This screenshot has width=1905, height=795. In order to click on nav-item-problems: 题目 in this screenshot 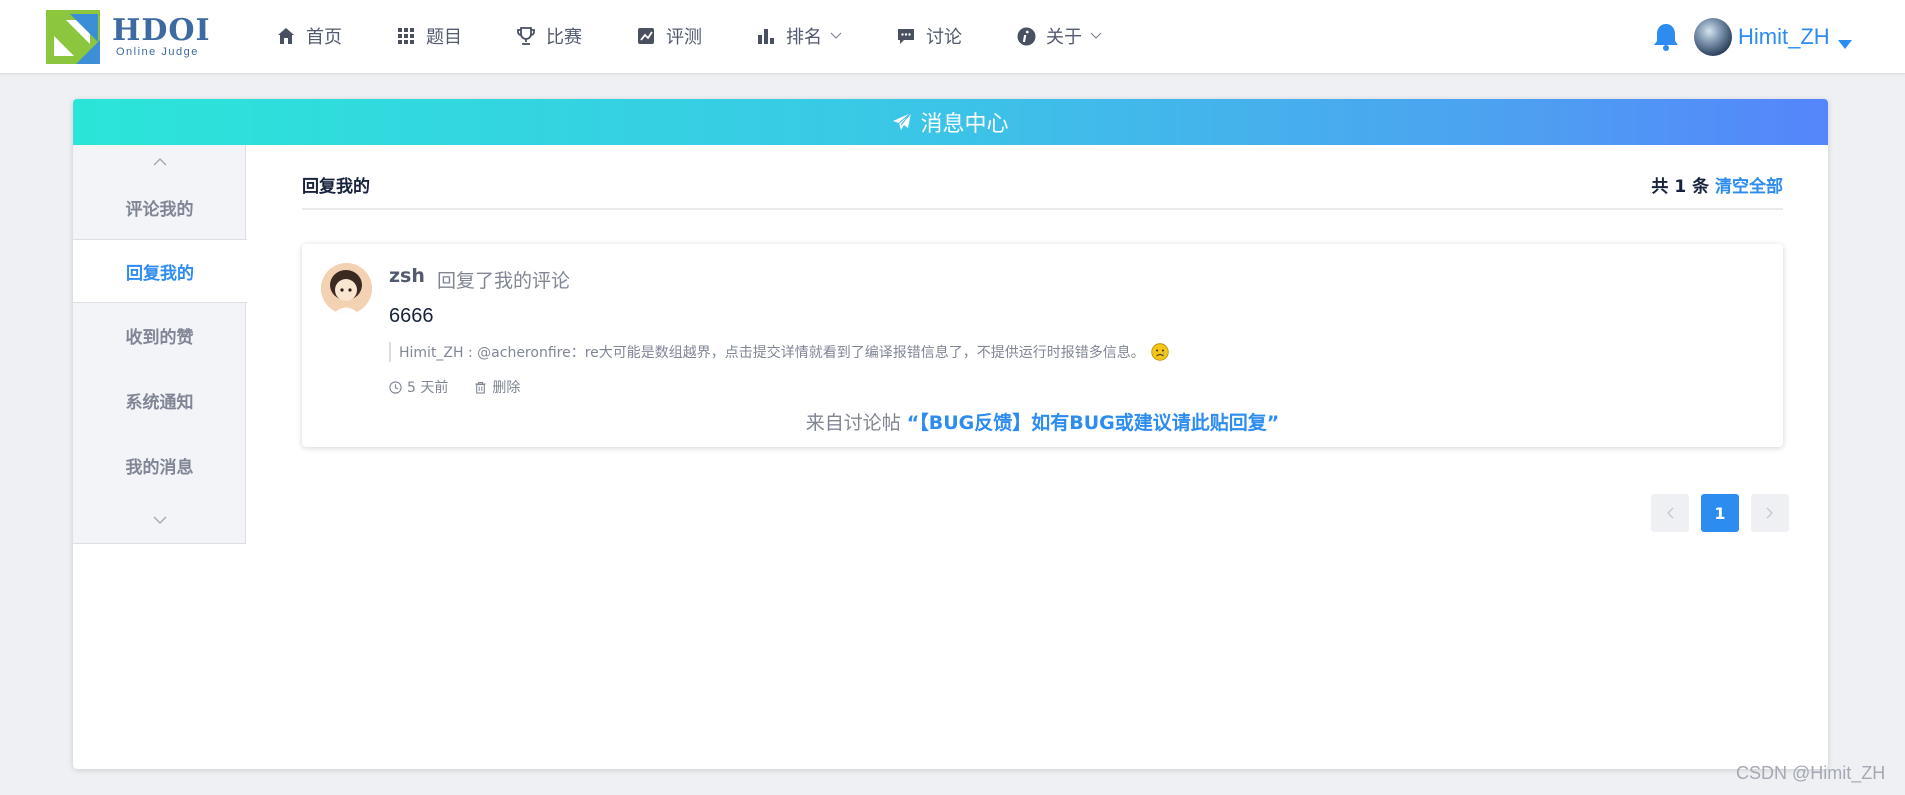, I will do `click(429, 36)`.